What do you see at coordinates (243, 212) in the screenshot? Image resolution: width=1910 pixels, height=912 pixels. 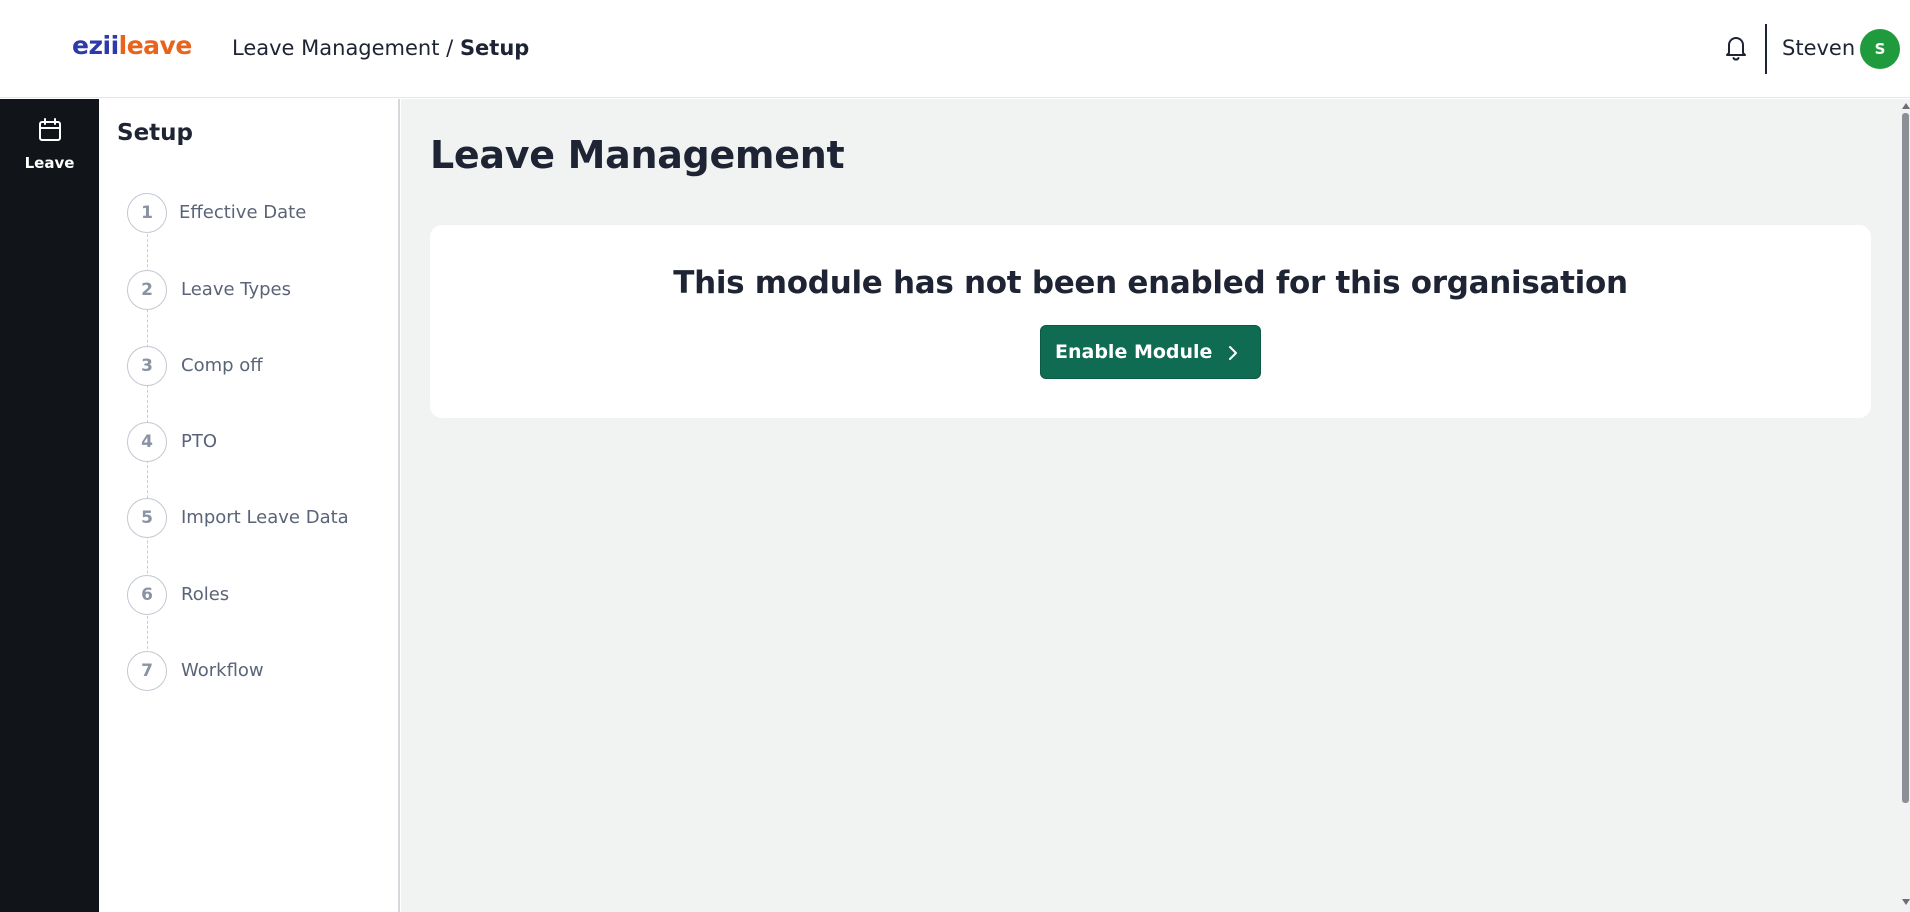 I see `step-label: Effective Date` at bounding box center [243, 212].